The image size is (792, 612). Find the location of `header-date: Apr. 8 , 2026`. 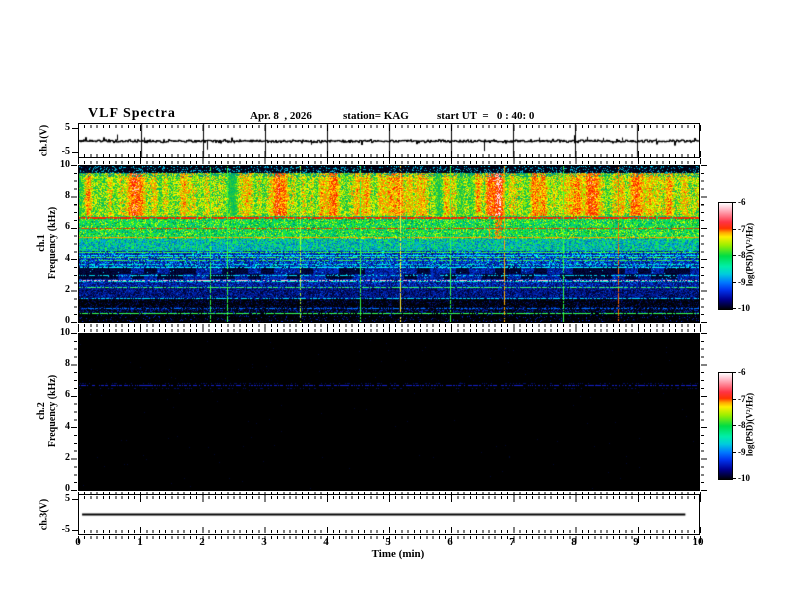

header-date: Apr. 8 , 2026 is located at coordinates (281, 116).